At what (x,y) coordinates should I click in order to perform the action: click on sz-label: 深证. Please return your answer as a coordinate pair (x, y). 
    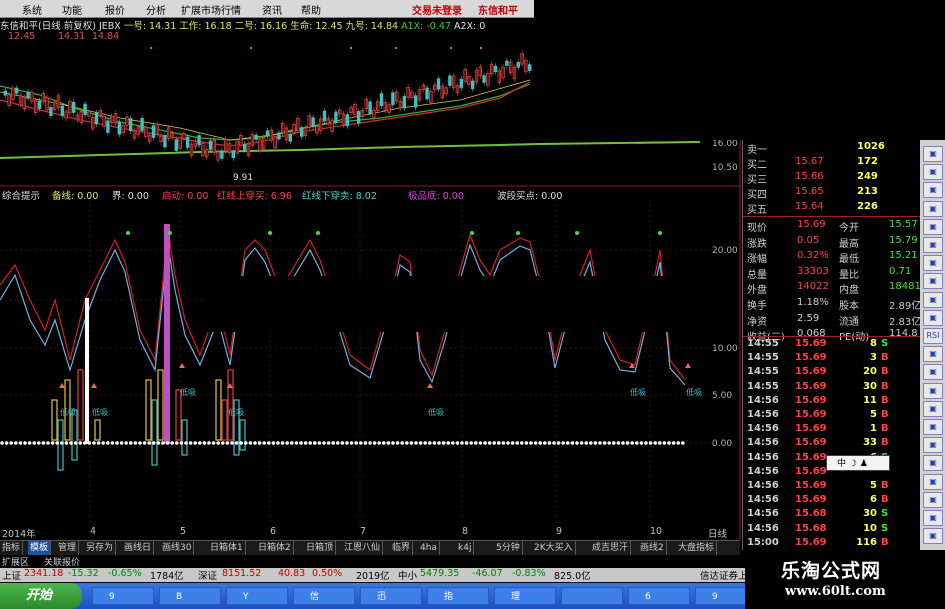
    Looking at the image, I should click on (207, 575).